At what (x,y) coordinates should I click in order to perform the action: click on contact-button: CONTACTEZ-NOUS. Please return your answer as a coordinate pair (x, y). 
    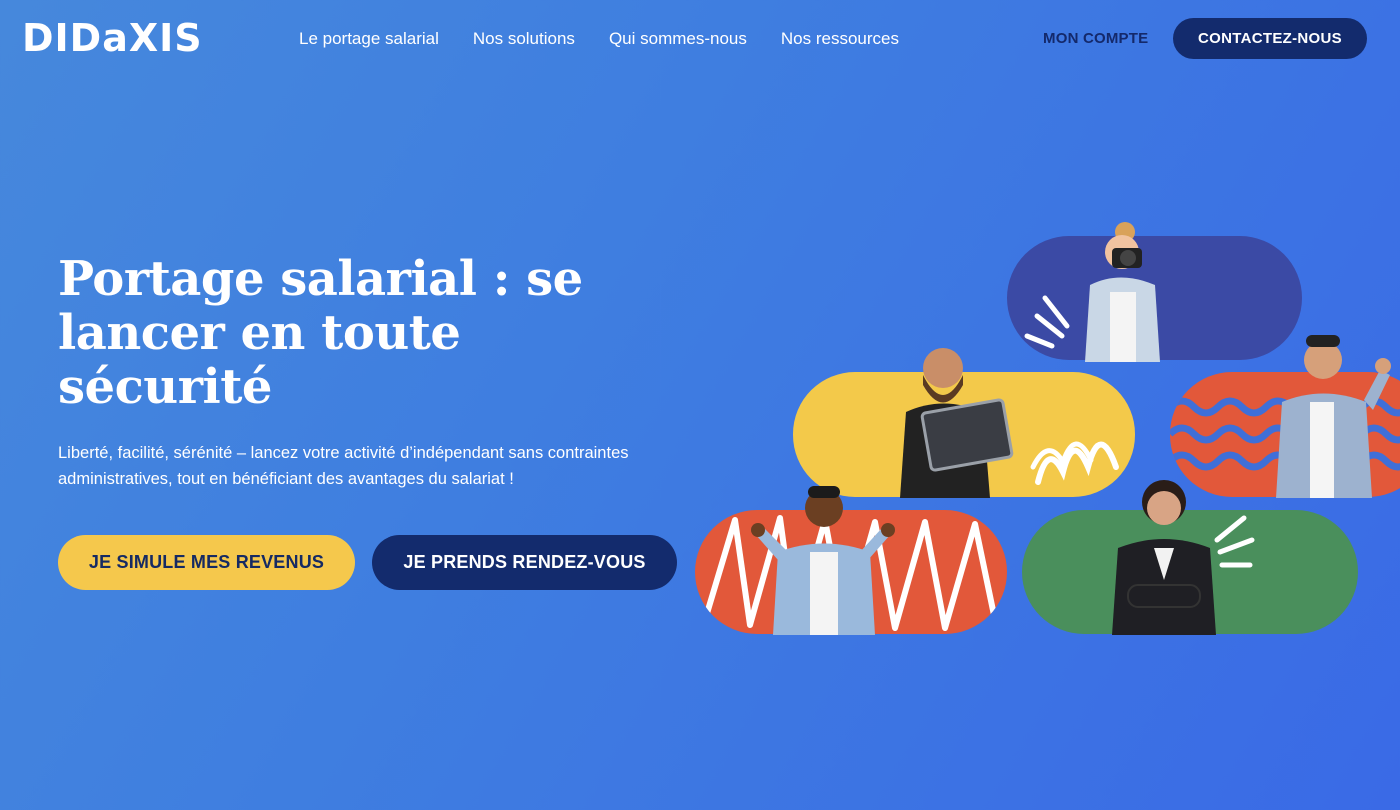
    Looking at the image, I should click on (1270, 38).